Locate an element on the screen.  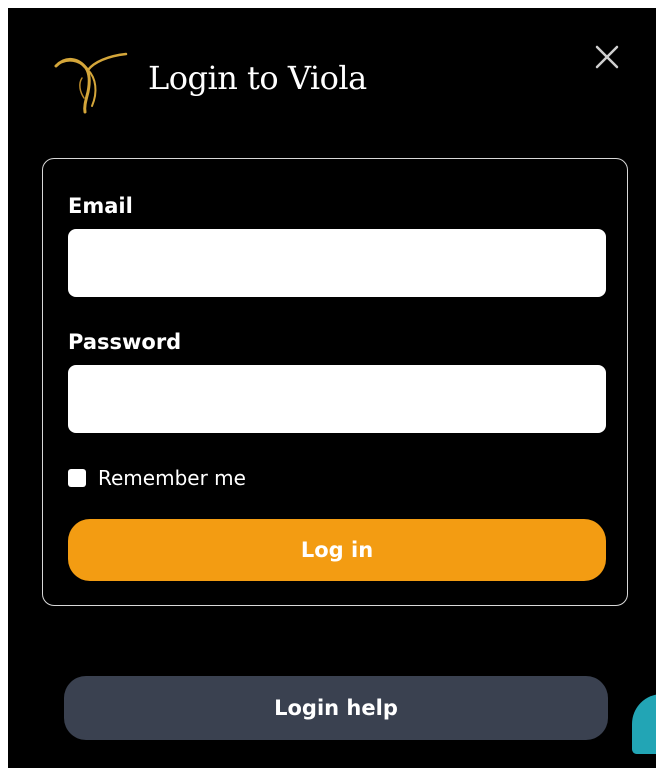
remember-me-checkbox is located at coordinates (77, 478).